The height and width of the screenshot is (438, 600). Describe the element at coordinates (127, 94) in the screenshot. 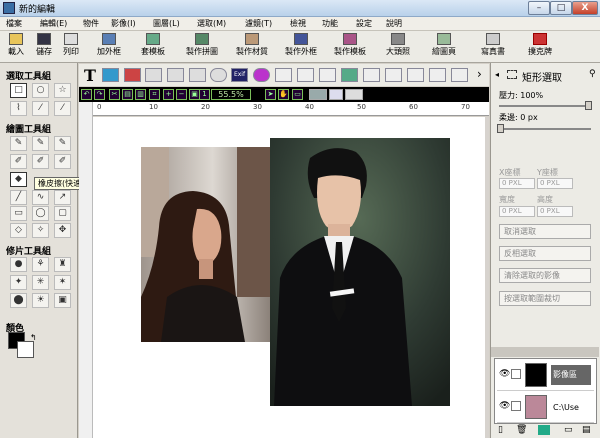

I see `copy-icon: ▤` at that location.